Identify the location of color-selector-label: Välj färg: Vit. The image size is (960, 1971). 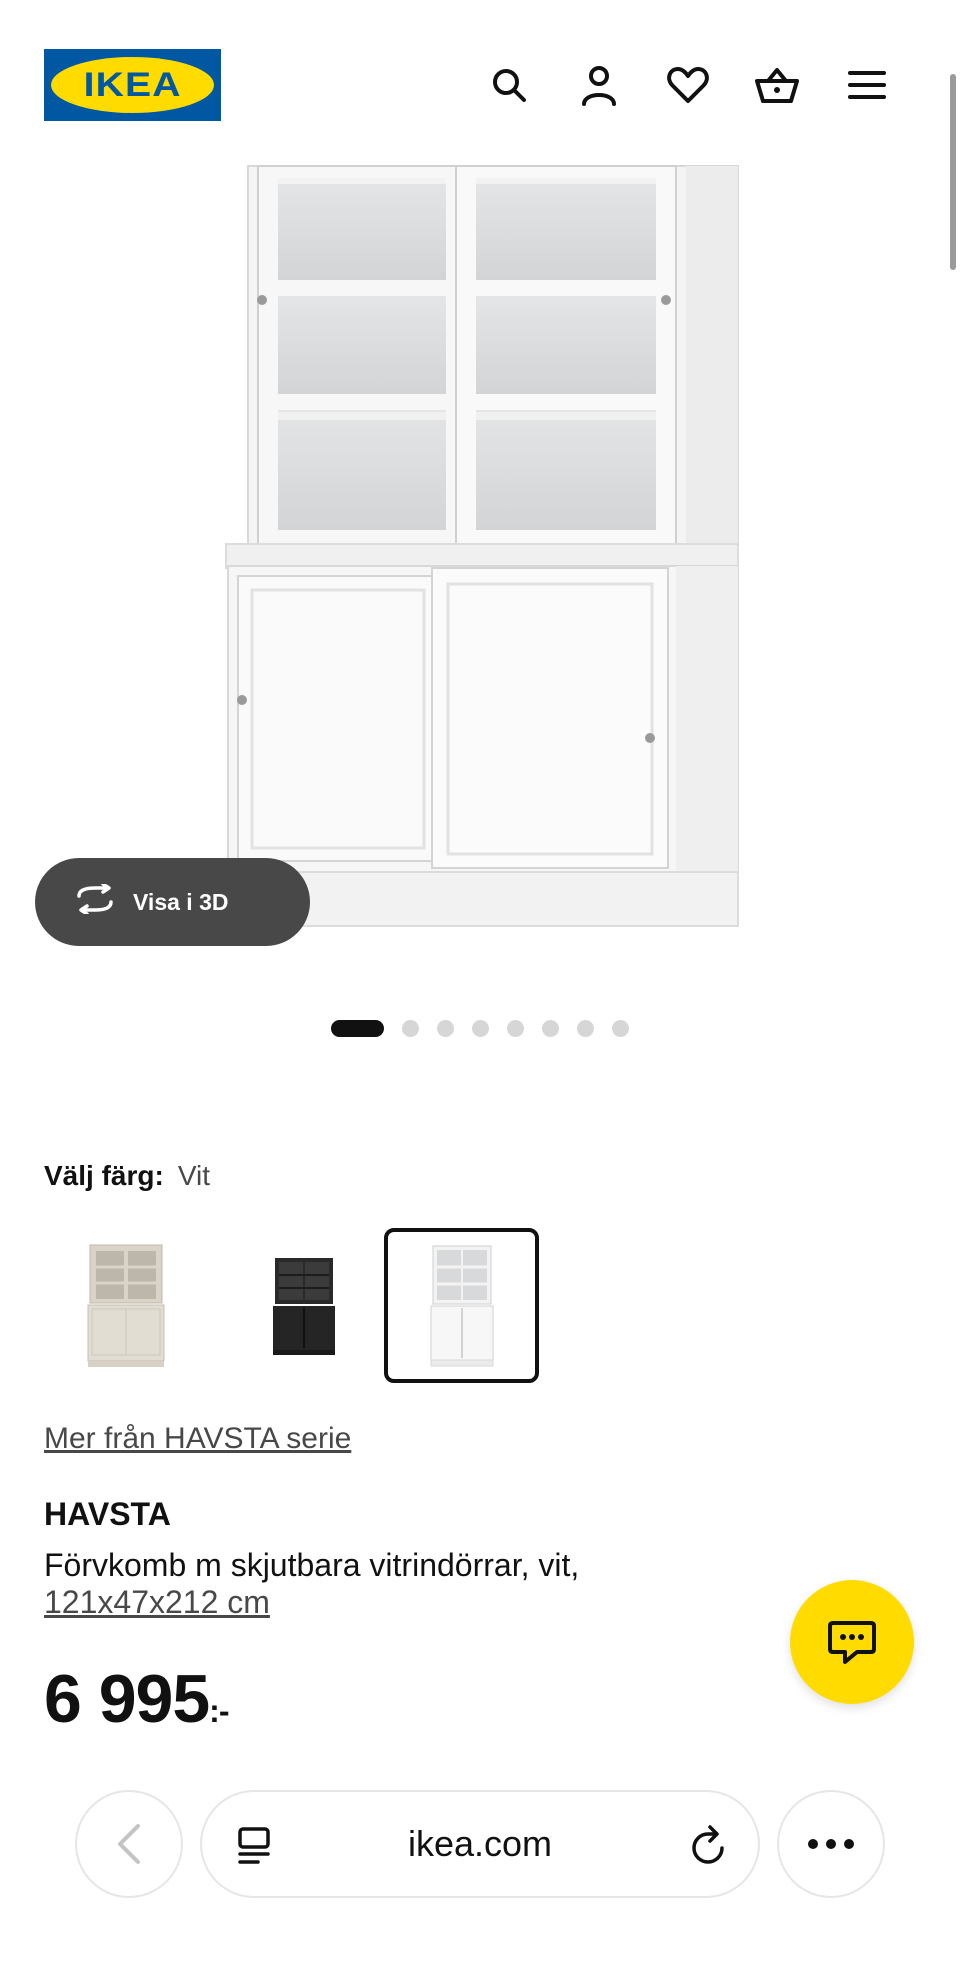
(127, 1176).